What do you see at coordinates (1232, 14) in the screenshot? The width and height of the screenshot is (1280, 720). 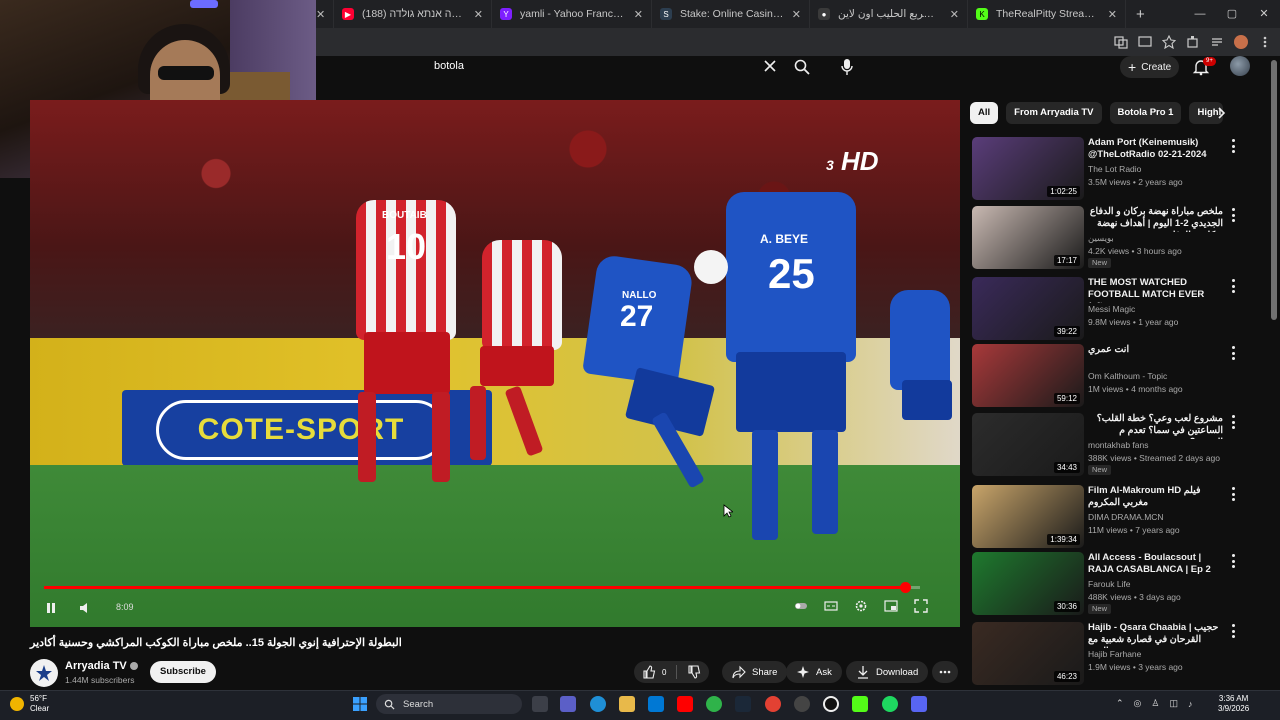 I see `maximize-icon: ▢` at bounding box center [1232, 14].